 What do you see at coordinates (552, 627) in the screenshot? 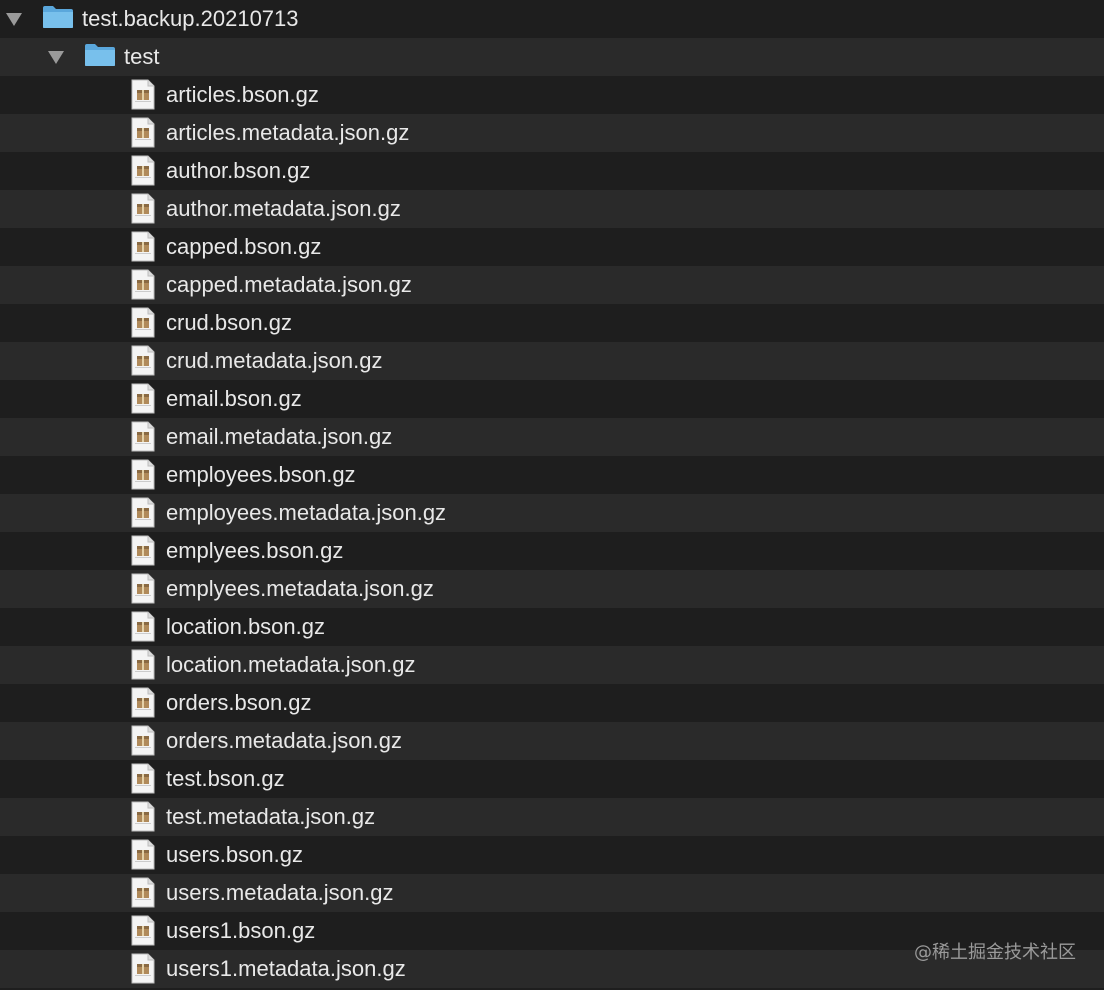
I see `file-row: location.bson.gz` at bounding box center [552, 627].